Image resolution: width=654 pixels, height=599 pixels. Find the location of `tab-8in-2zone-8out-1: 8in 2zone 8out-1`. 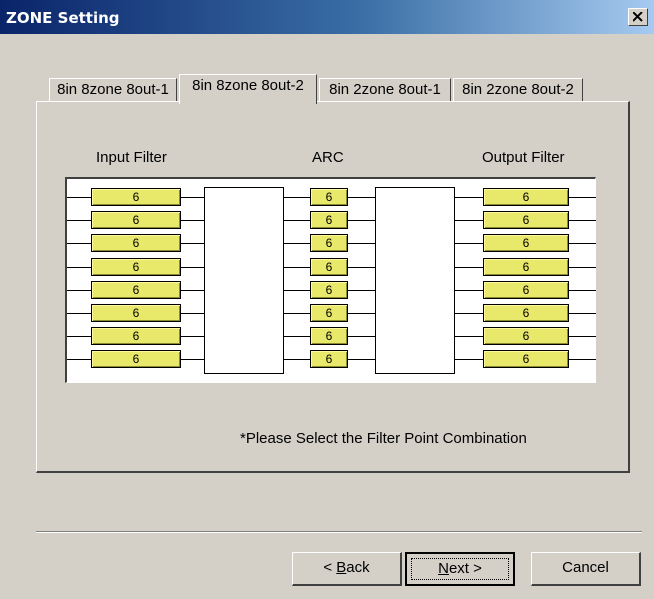

tab-8in-2zone-8out-1: 8in 2zone 8out-1 is located at coordinates (385, 90).